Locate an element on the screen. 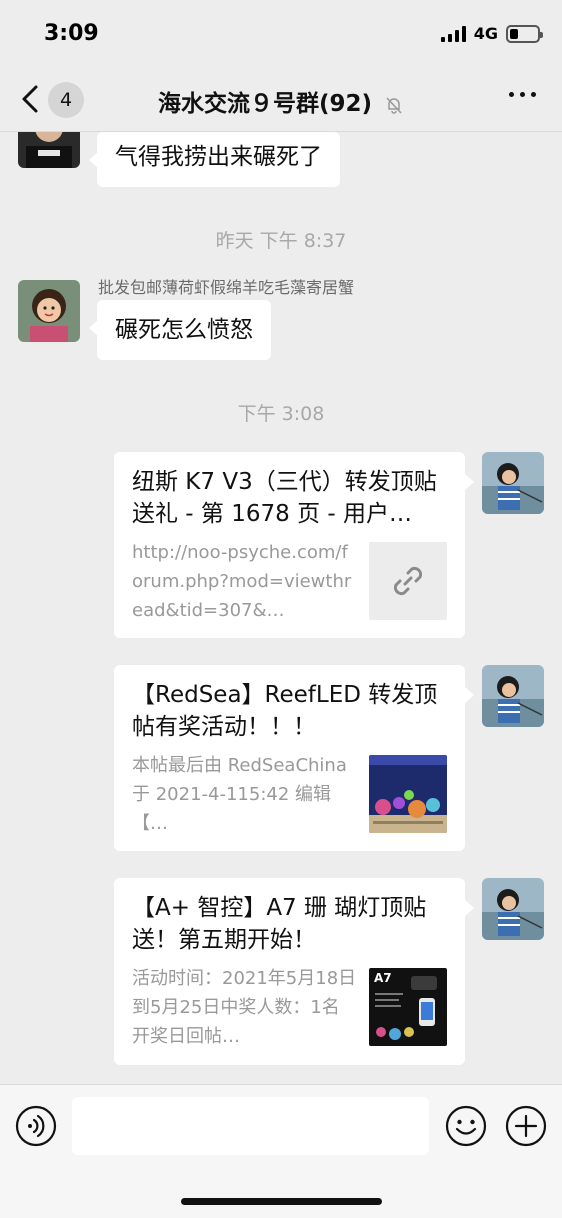  link-card-title: 【RedSea】ReefLED 转发顶帖有奖活动！！！ is located at coordinates (285, 711).